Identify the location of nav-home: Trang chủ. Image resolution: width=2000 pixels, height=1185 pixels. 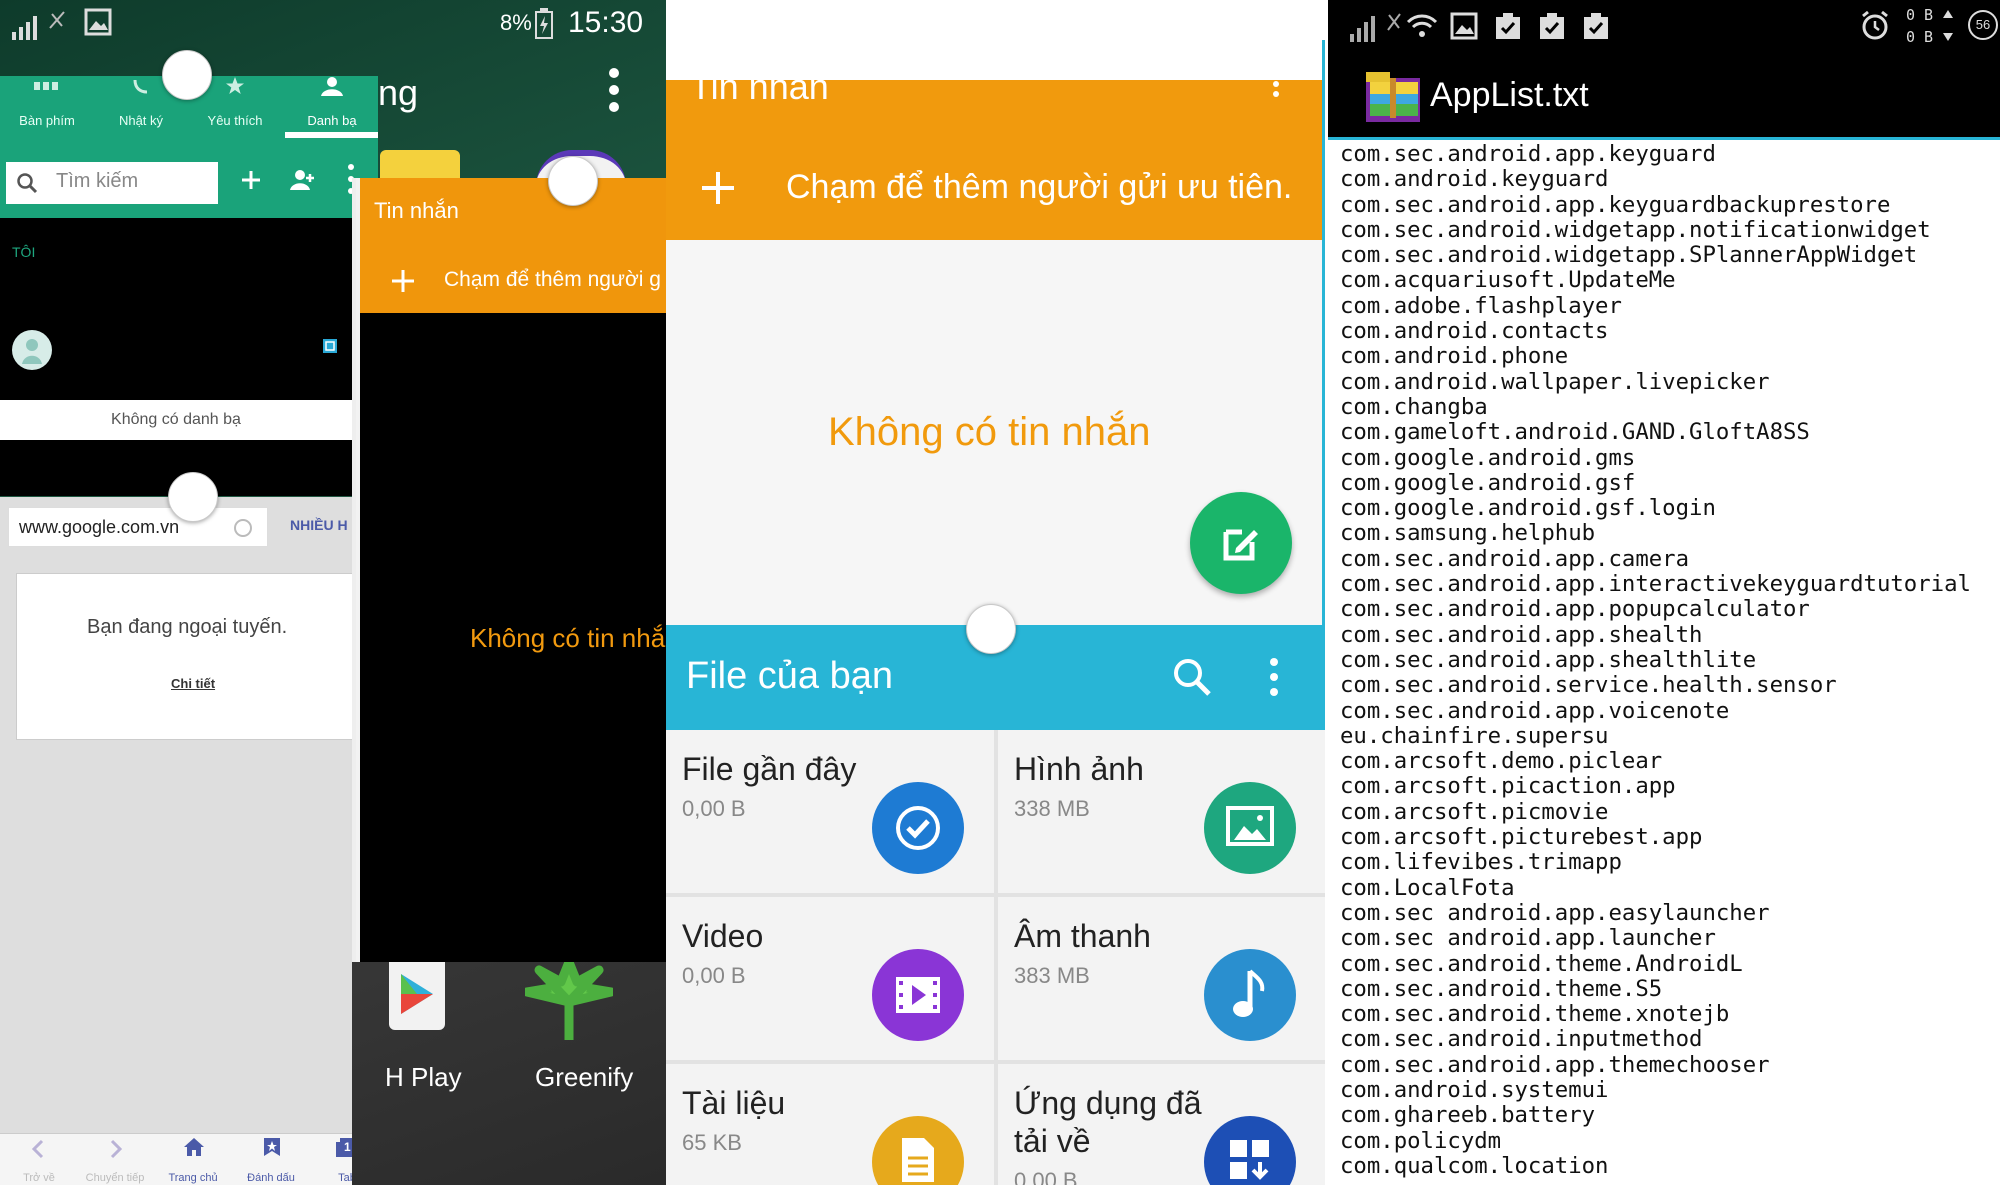
(193, 1159).